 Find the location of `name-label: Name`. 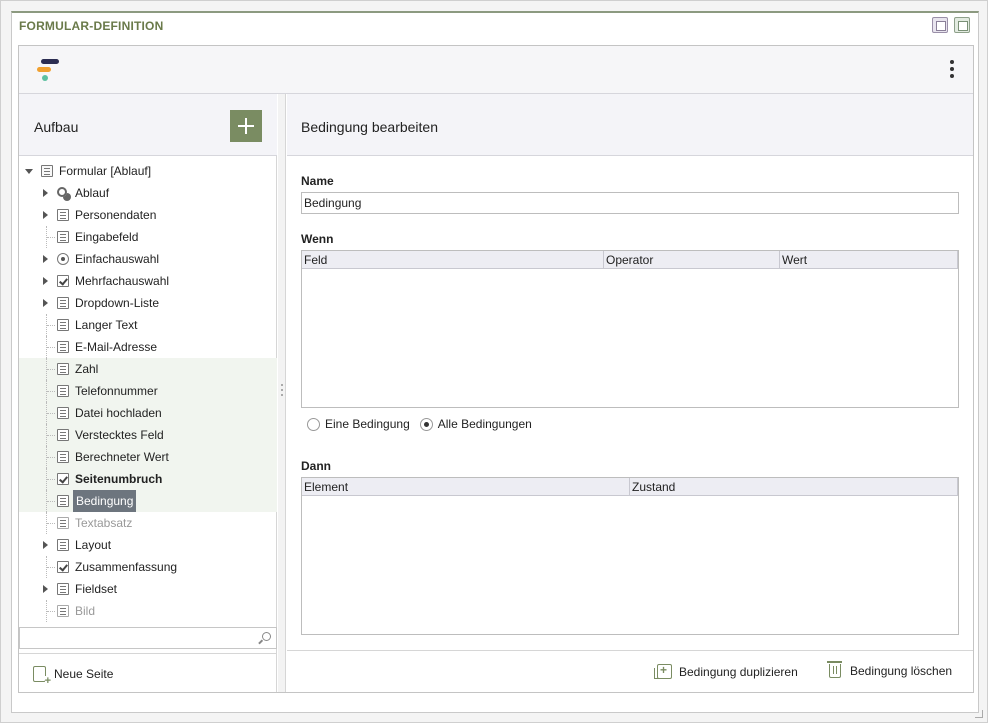

name-label: Name is located at coordinates (317, 181).